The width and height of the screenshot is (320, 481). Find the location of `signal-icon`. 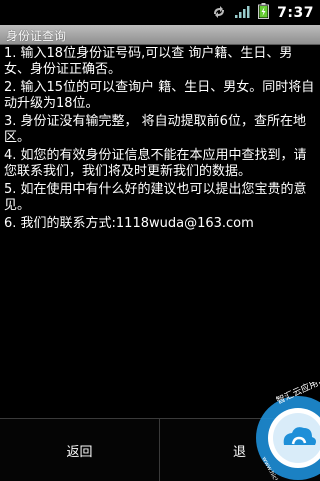

signal-icon is located at coordinates (242, 13).